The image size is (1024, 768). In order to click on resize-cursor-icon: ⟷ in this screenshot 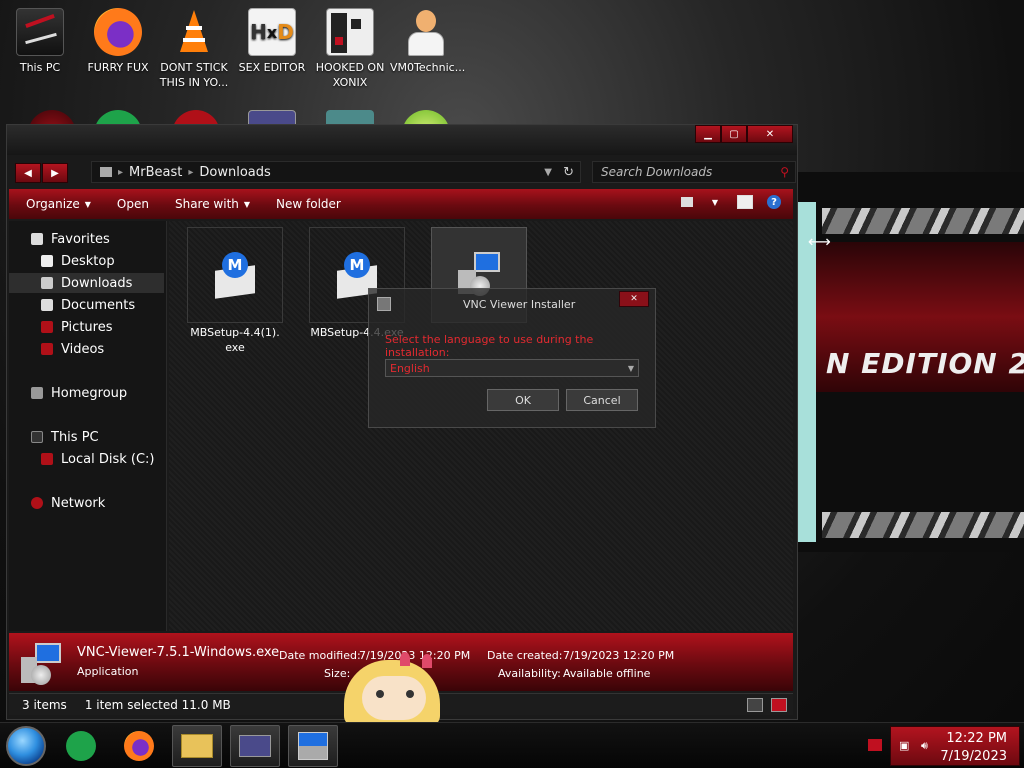, I will do `click(819, 241)`.